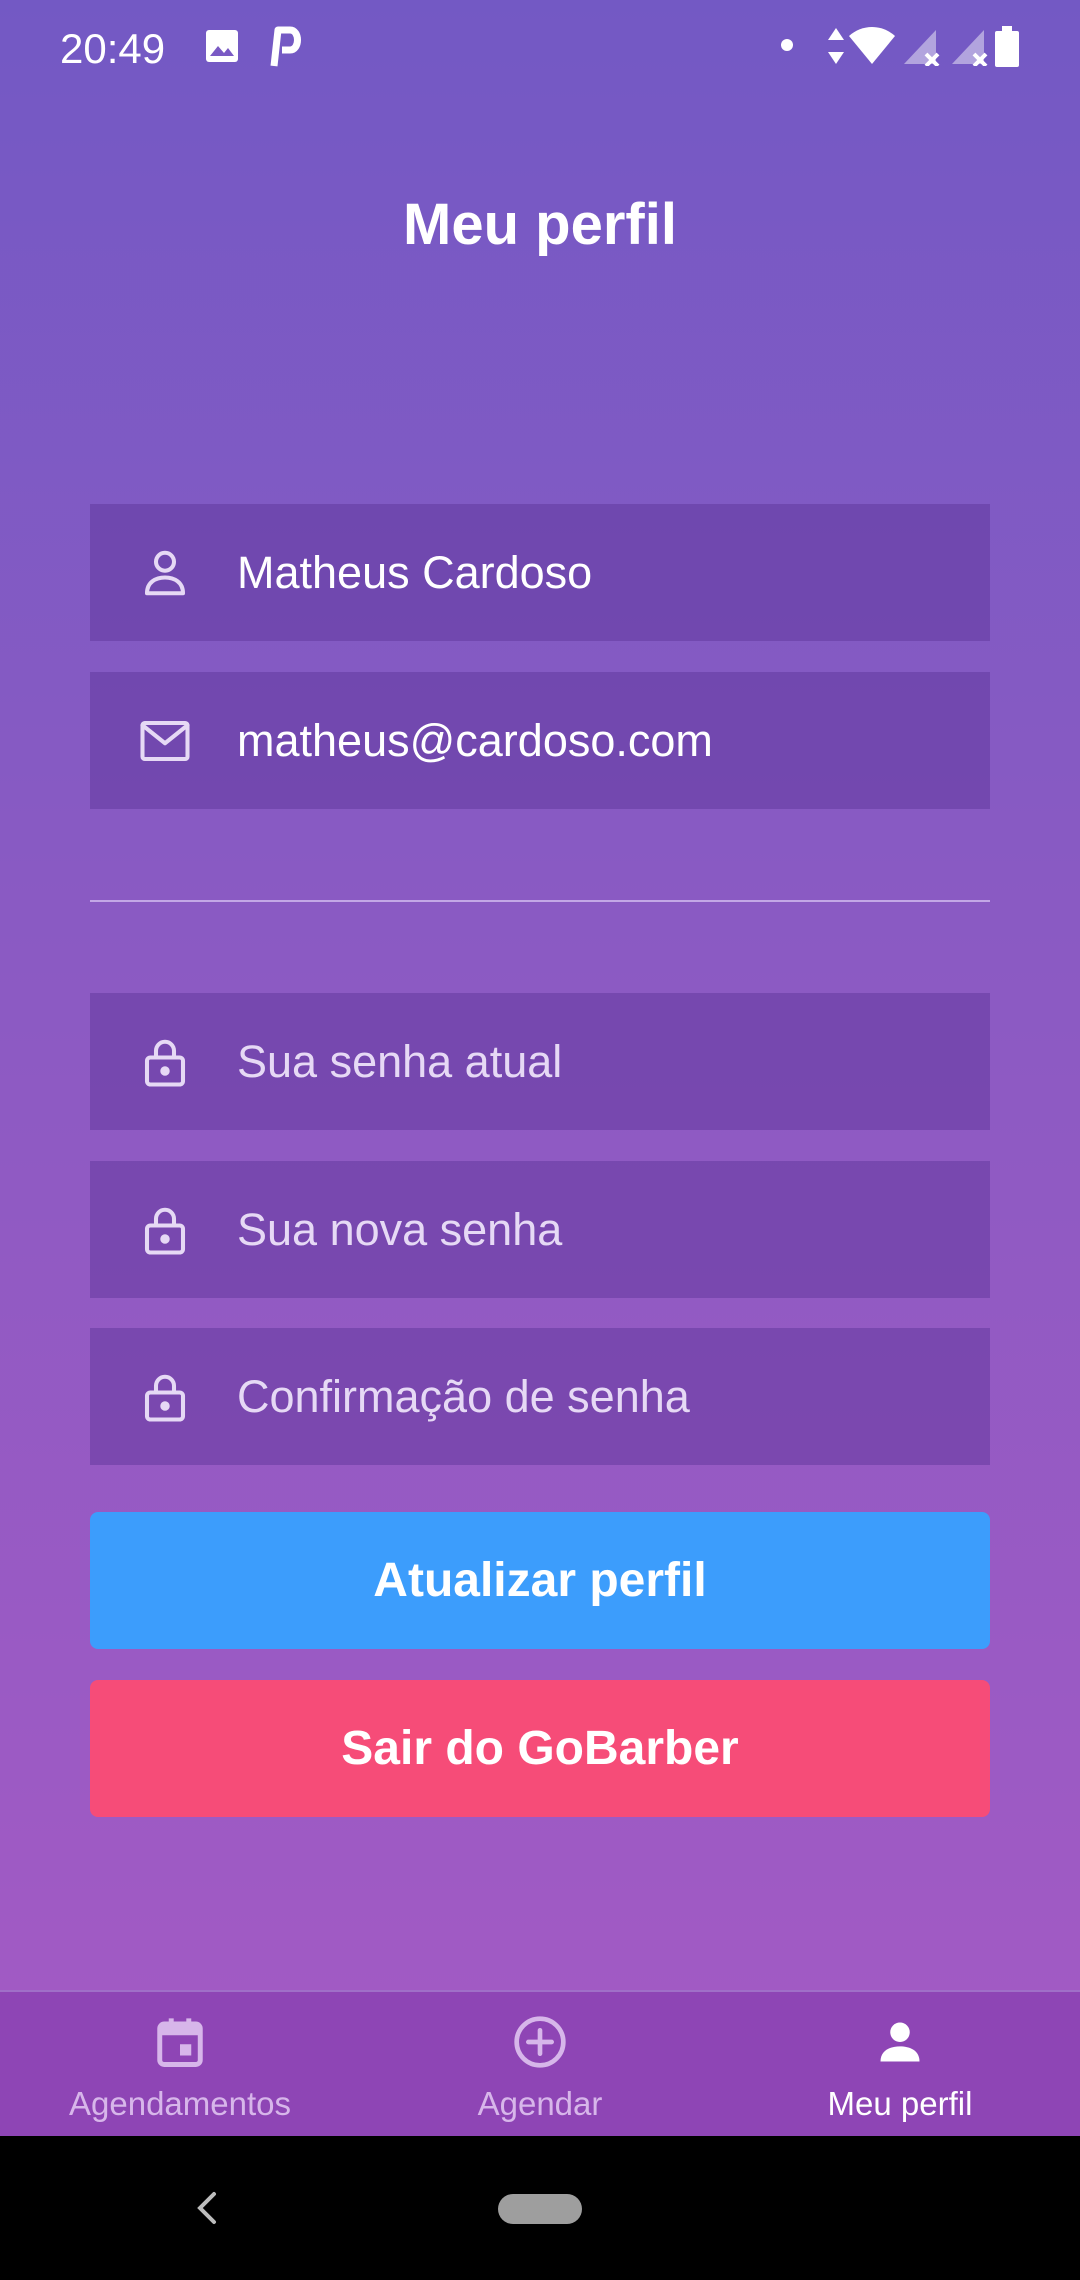  Describe the element at coordinates (400, 1061) in the screenshot. I see `current-password-placeholder: Sua senha atual` at that location.